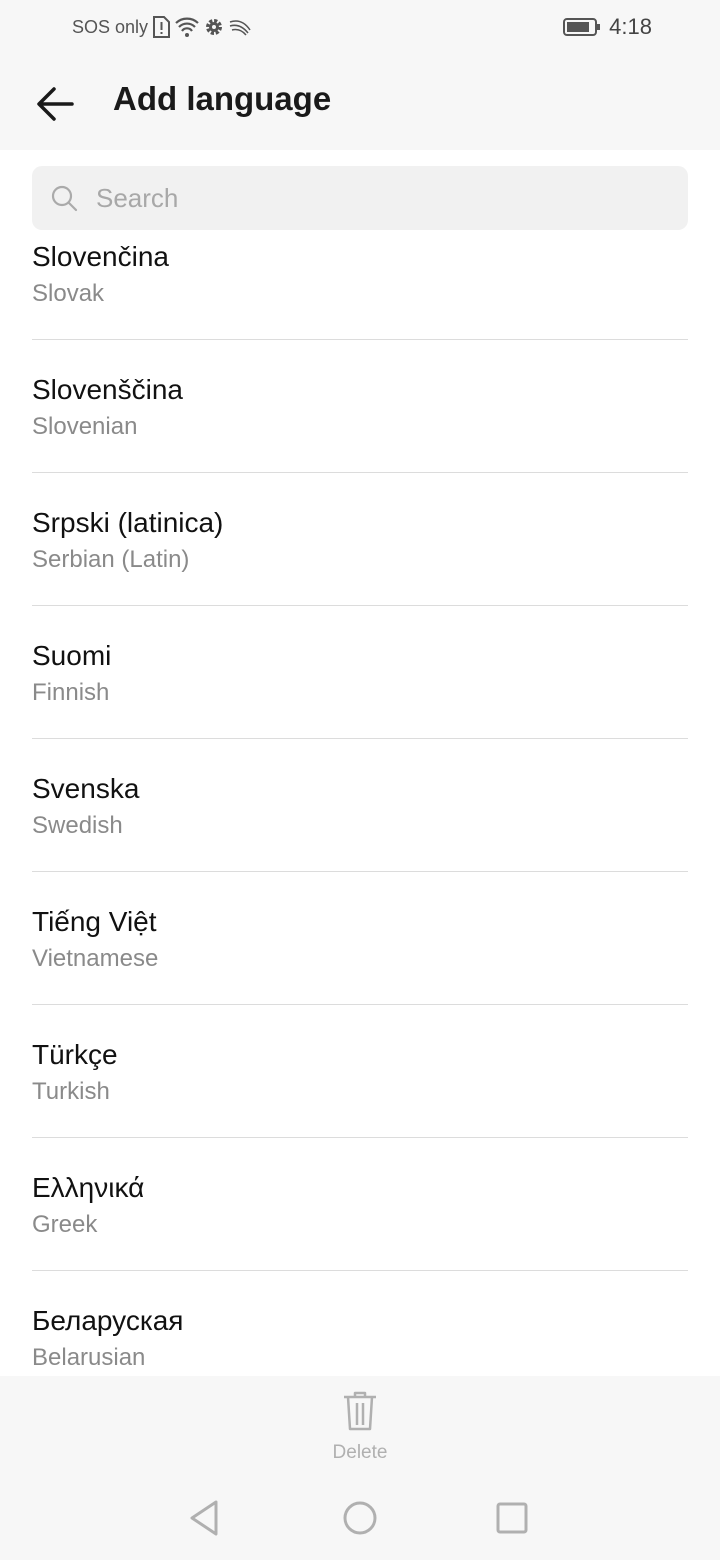 The image size is (720, 1560). I want to click on language-english-name: Turkish, so click(71, 1091).